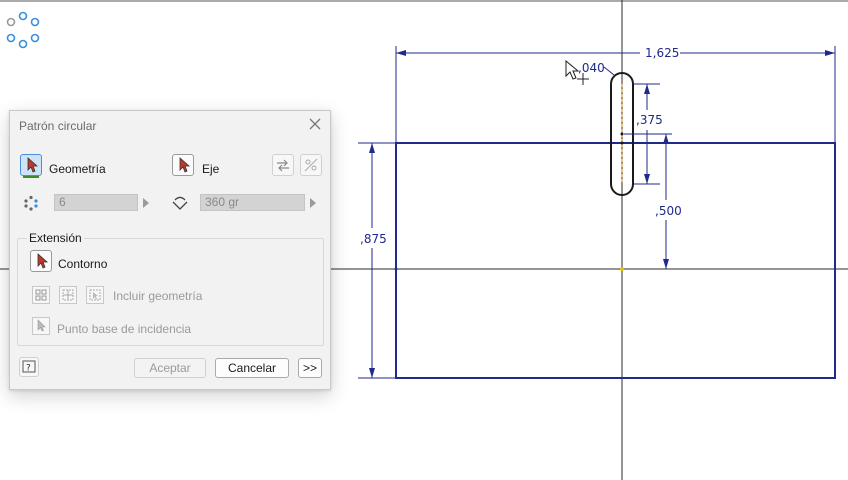 This screenshot has width=848, height=480. I want to click on include-geometry-label: Incluir geometría, so click(158, 296).